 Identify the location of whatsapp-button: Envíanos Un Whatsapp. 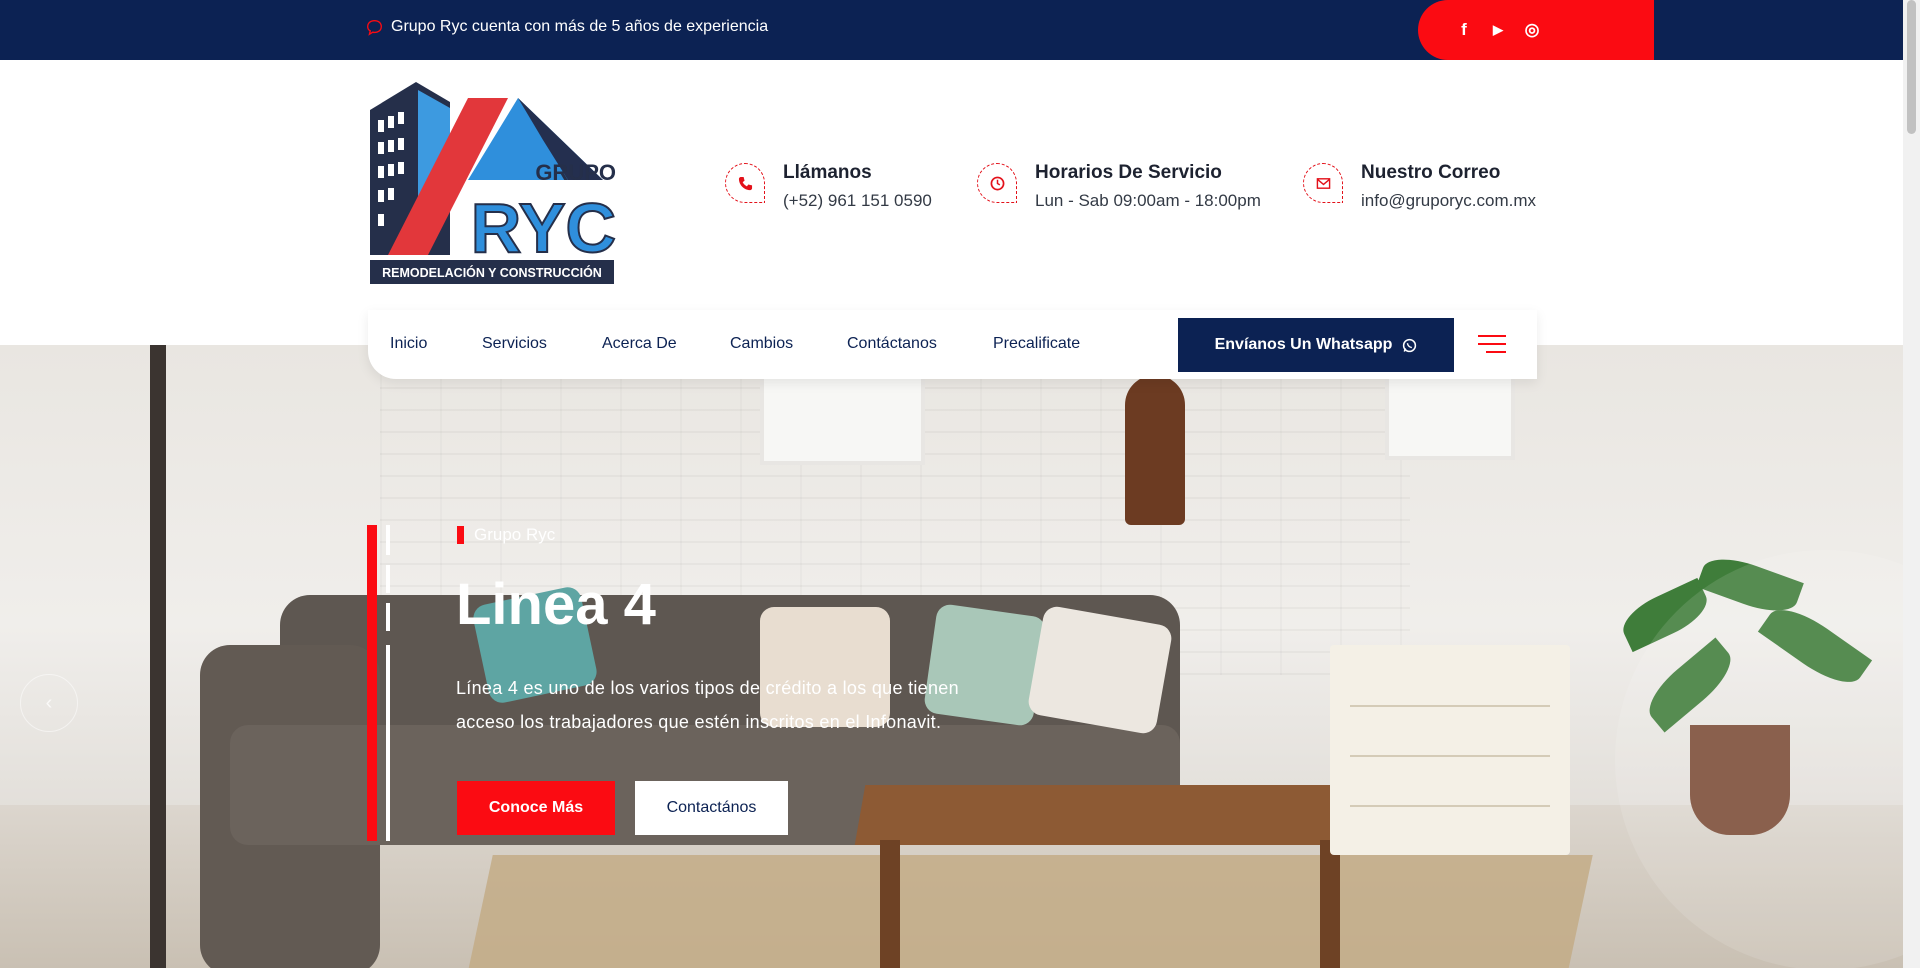
(1316, 345).